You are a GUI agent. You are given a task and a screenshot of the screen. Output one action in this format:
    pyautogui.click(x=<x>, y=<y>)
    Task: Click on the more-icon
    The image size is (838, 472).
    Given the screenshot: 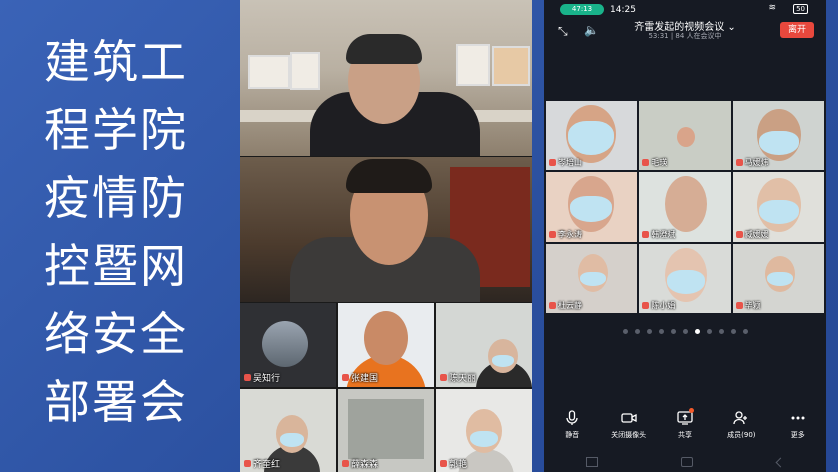 What is the action you would take?
    pyautogui.click(x=798, y=418)
    